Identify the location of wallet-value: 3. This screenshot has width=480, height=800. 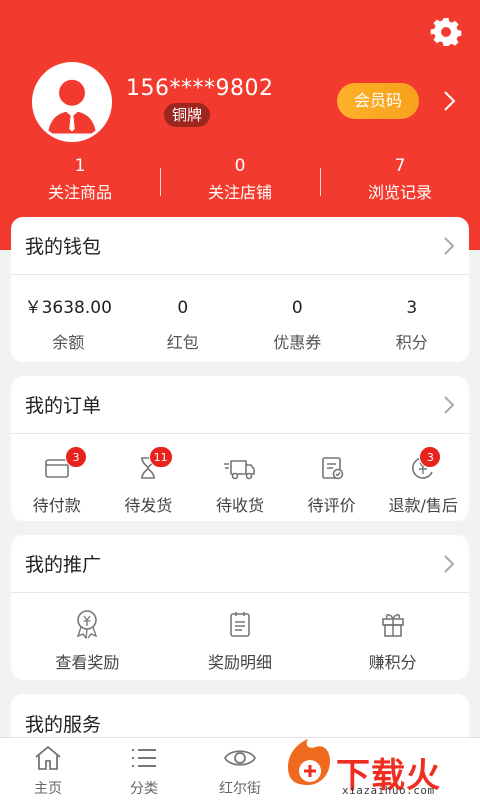
(412, 308).